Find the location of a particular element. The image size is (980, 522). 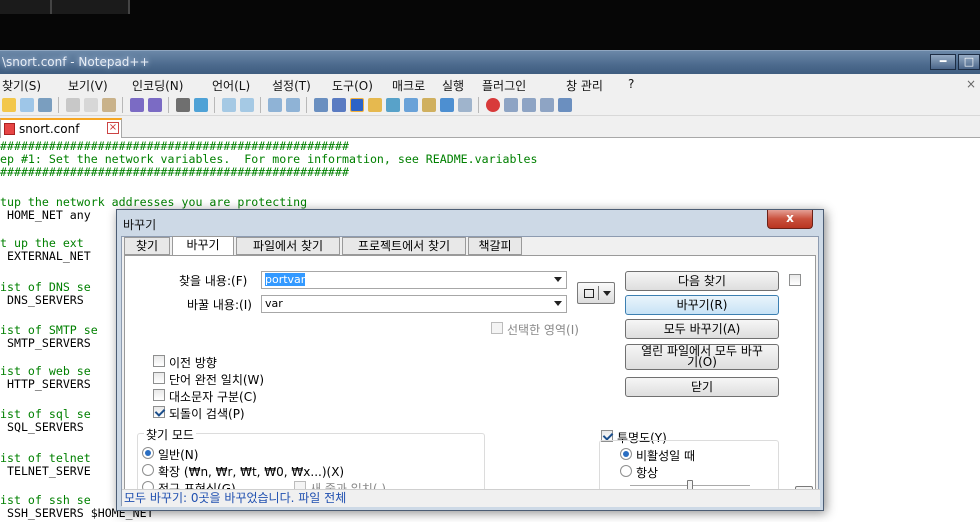

menu-run: 실행 is located at coordinates (453, 85).